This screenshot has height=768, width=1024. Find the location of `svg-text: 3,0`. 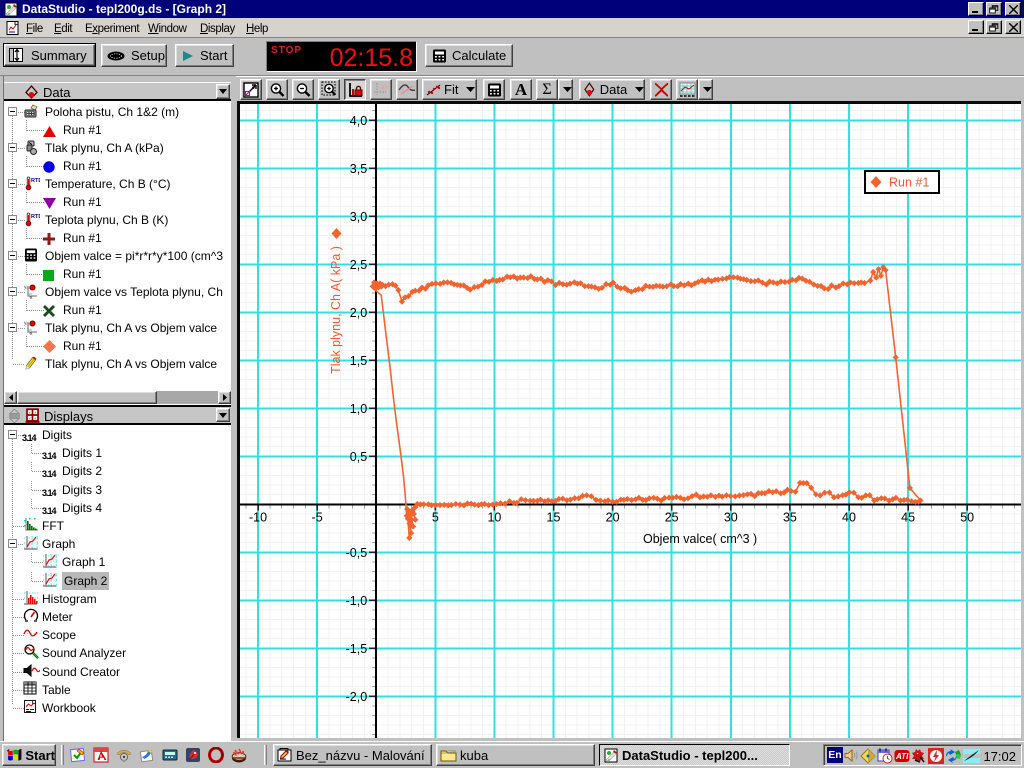

svg-text: 3,0 is located at coordinates (358, 217).